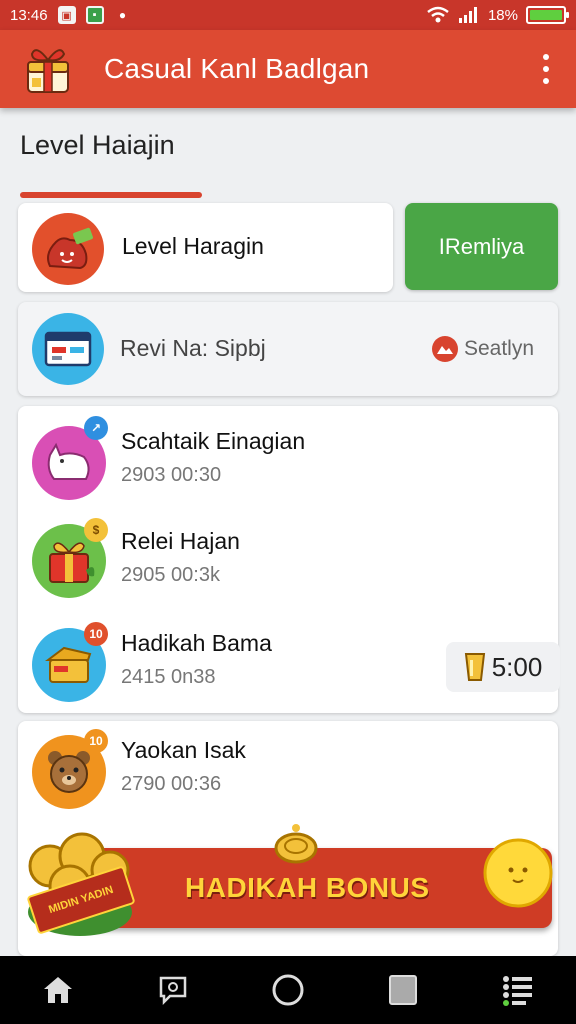 The height and width of the screenshot is (1024, 576). What do you see at coordinates (481, 246) in the screenshot?
I see `level-action-button: IRemliya` at bounding box center [481, 246].